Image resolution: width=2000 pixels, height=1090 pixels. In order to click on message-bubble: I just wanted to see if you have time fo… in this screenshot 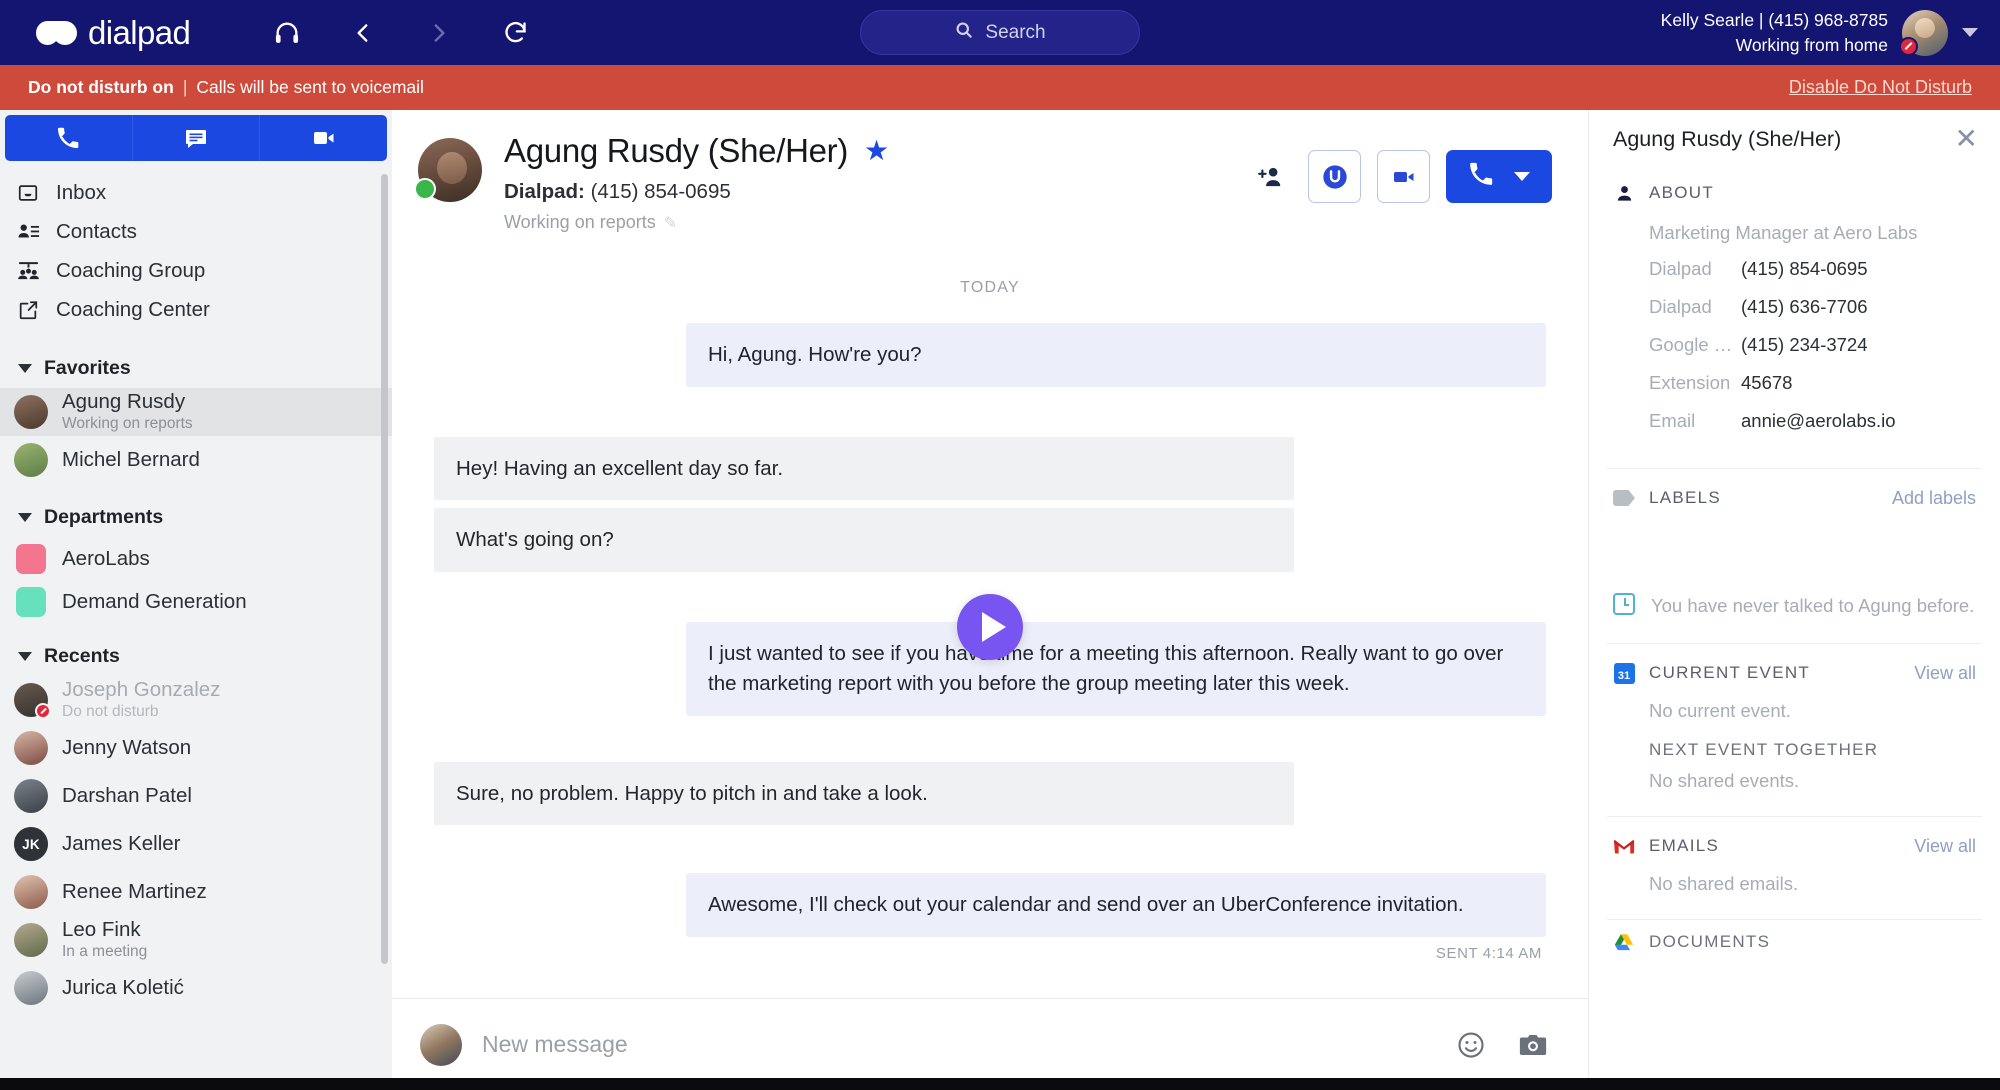, I will do `click(1116, 669)`.